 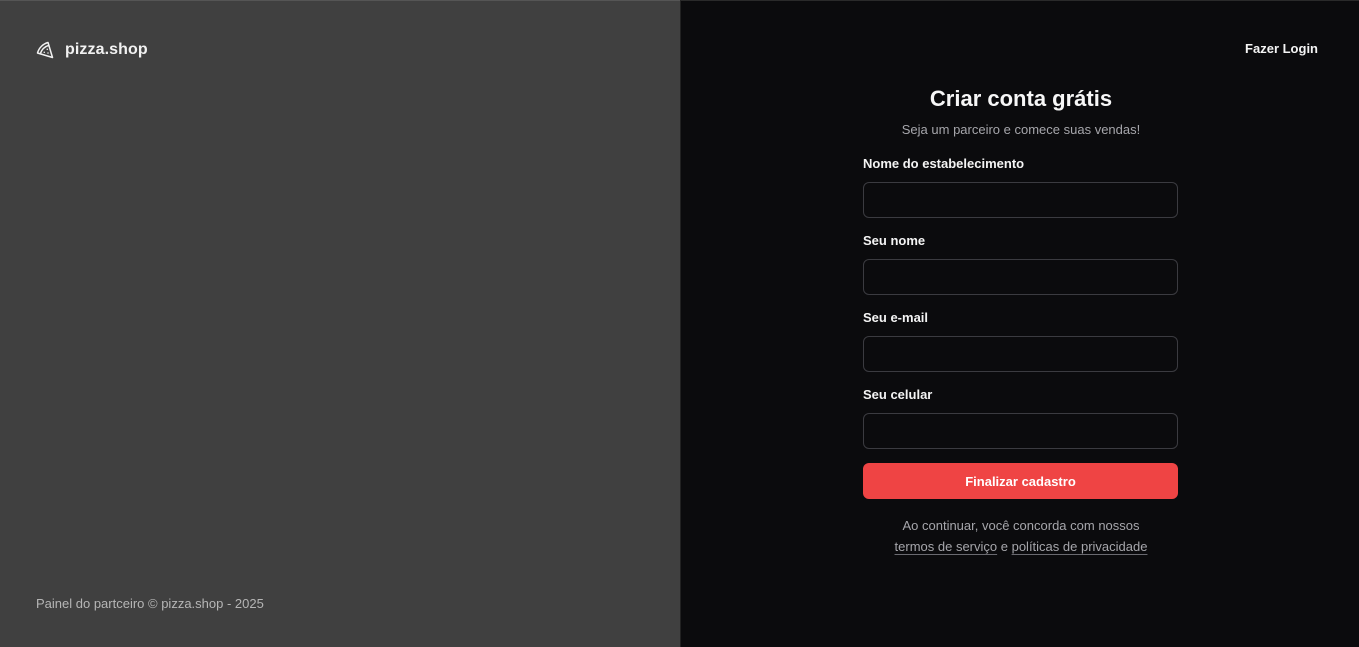 What do you see at coordinates (1021, 525) in the screenshot?
I see `terms-prefix: Ao continuar, você concorda com nossos` at bounding box center [1021, 525].